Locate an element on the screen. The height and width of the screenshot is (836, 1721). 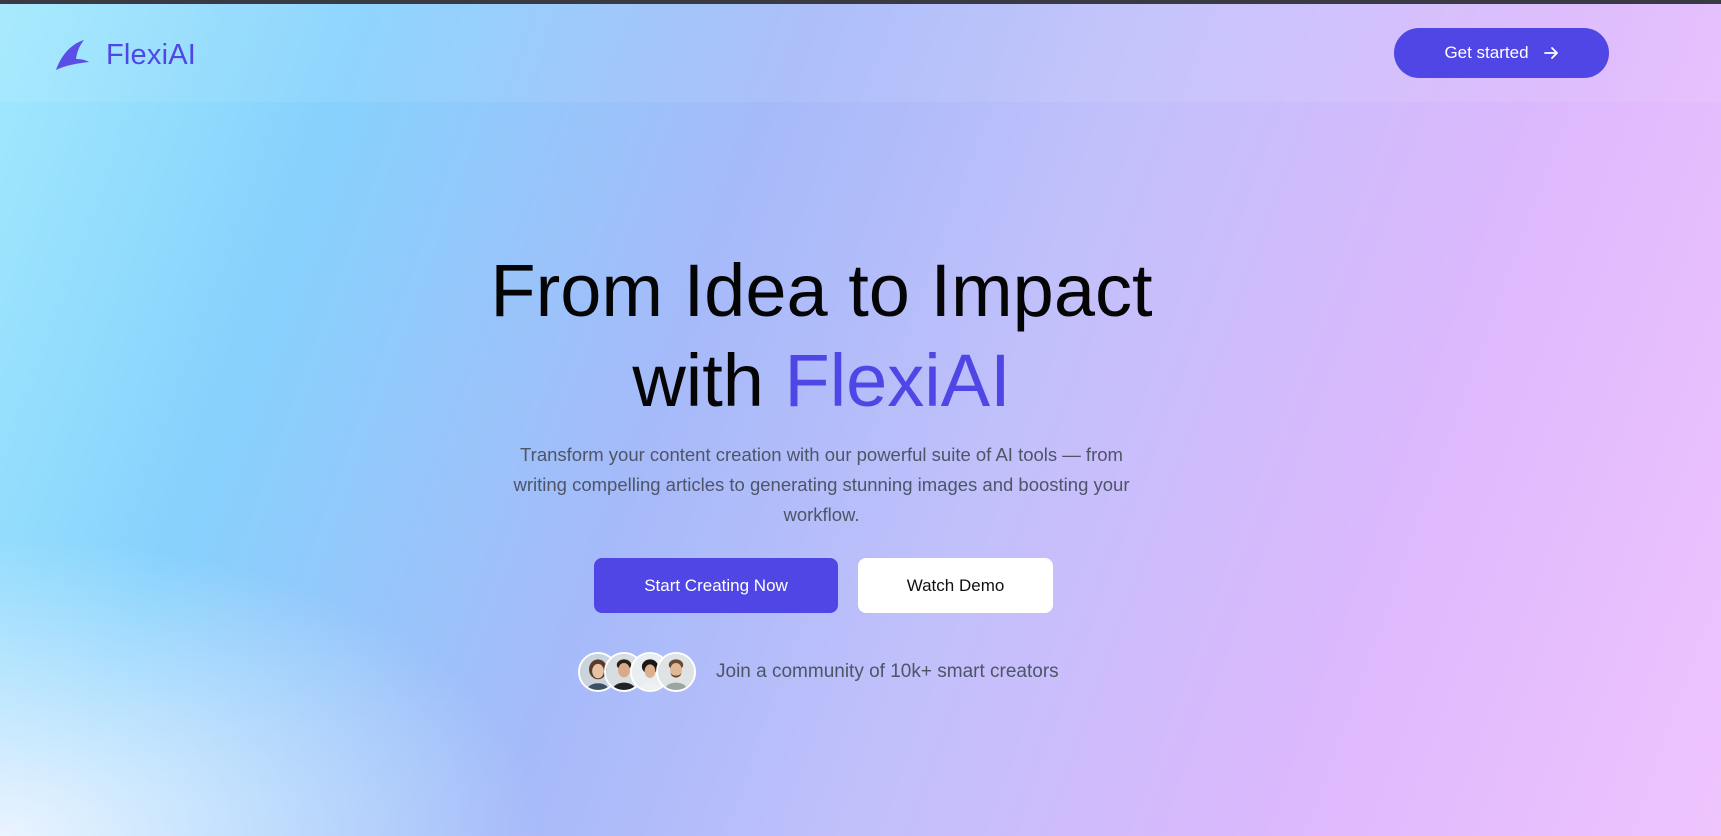
arrow-right-icon is located at coordinates (1550, 53).